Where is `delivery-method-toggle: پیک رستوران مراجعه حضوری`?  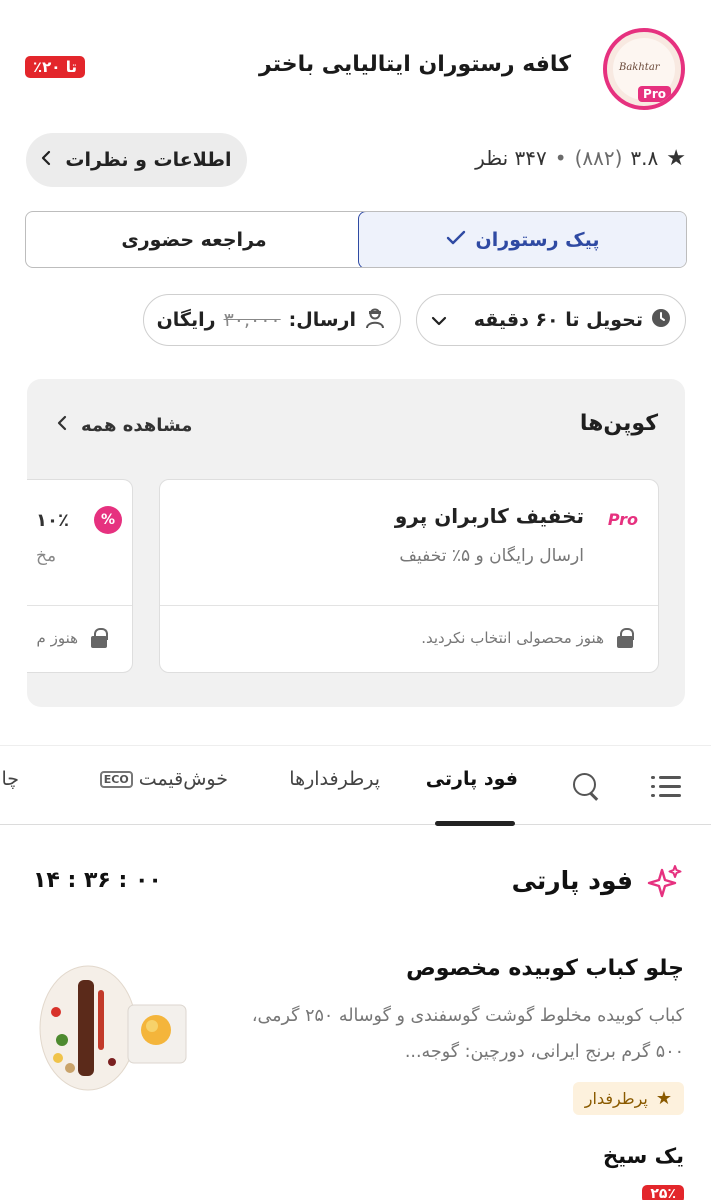 delivery-method-toggle: پیک رستوران مراجعه حضوری is located at coordinates (356, 239).